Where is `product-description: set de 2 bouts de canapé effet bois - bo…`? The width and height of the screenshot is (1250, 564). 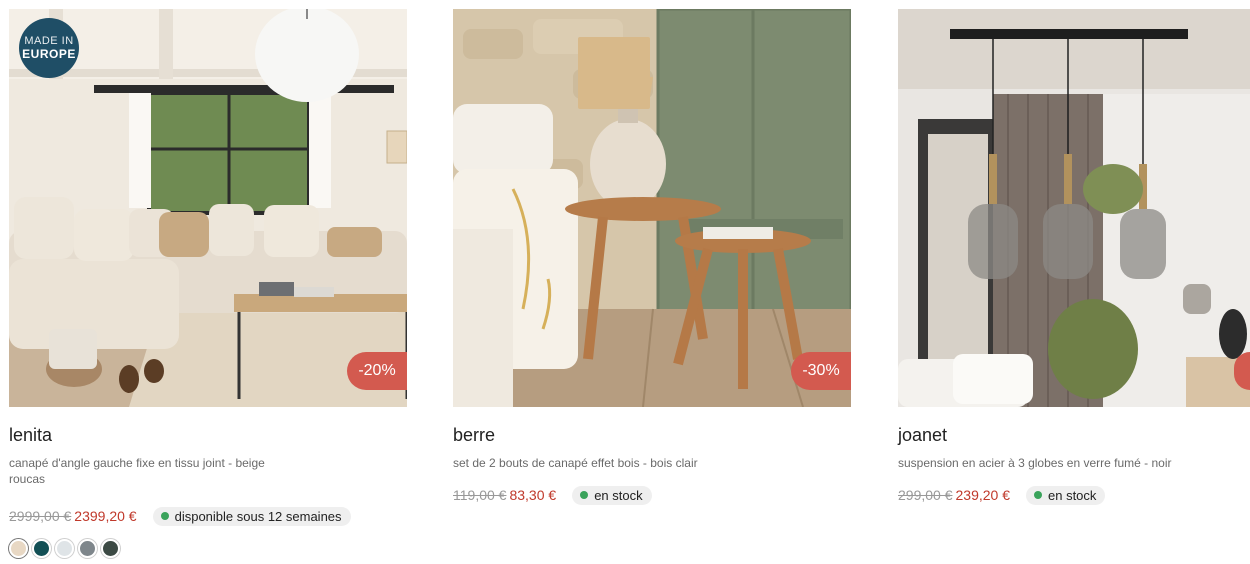
product-description: set de 2 bouts de canapé effet bois - bo… is located at coordinates (575, 463).